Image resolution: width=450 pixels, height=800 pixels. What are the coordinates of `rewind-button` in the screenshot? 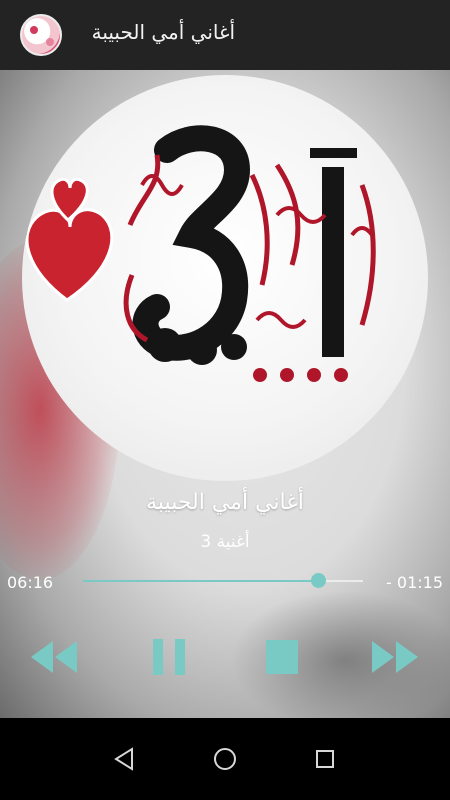 It's located at (55, 657).